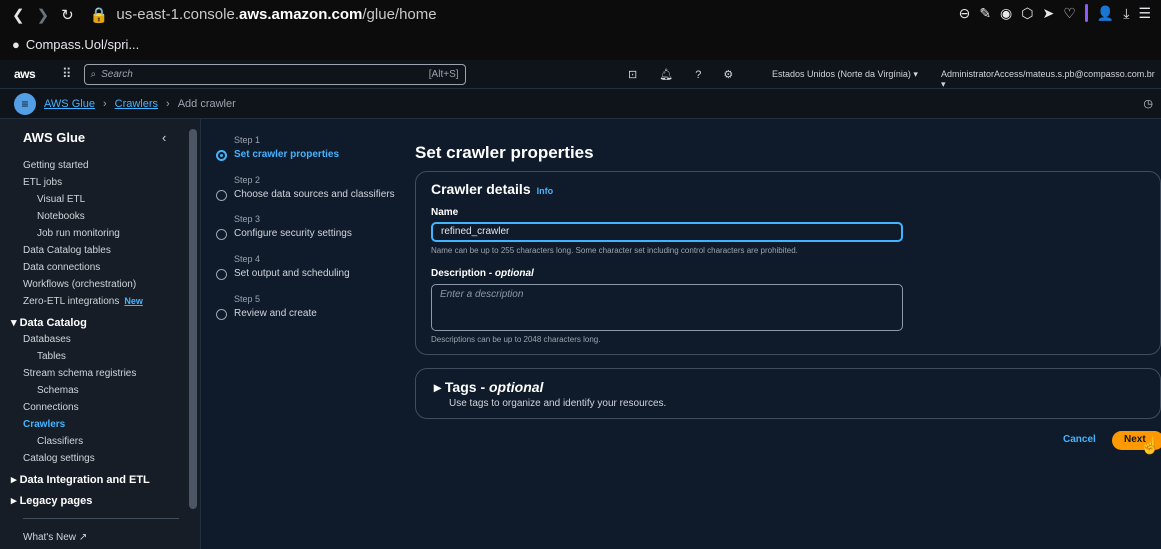 The height and width of the screenshot is (549, 1161). I want to click on help-icon: ?, so click(698, 75).